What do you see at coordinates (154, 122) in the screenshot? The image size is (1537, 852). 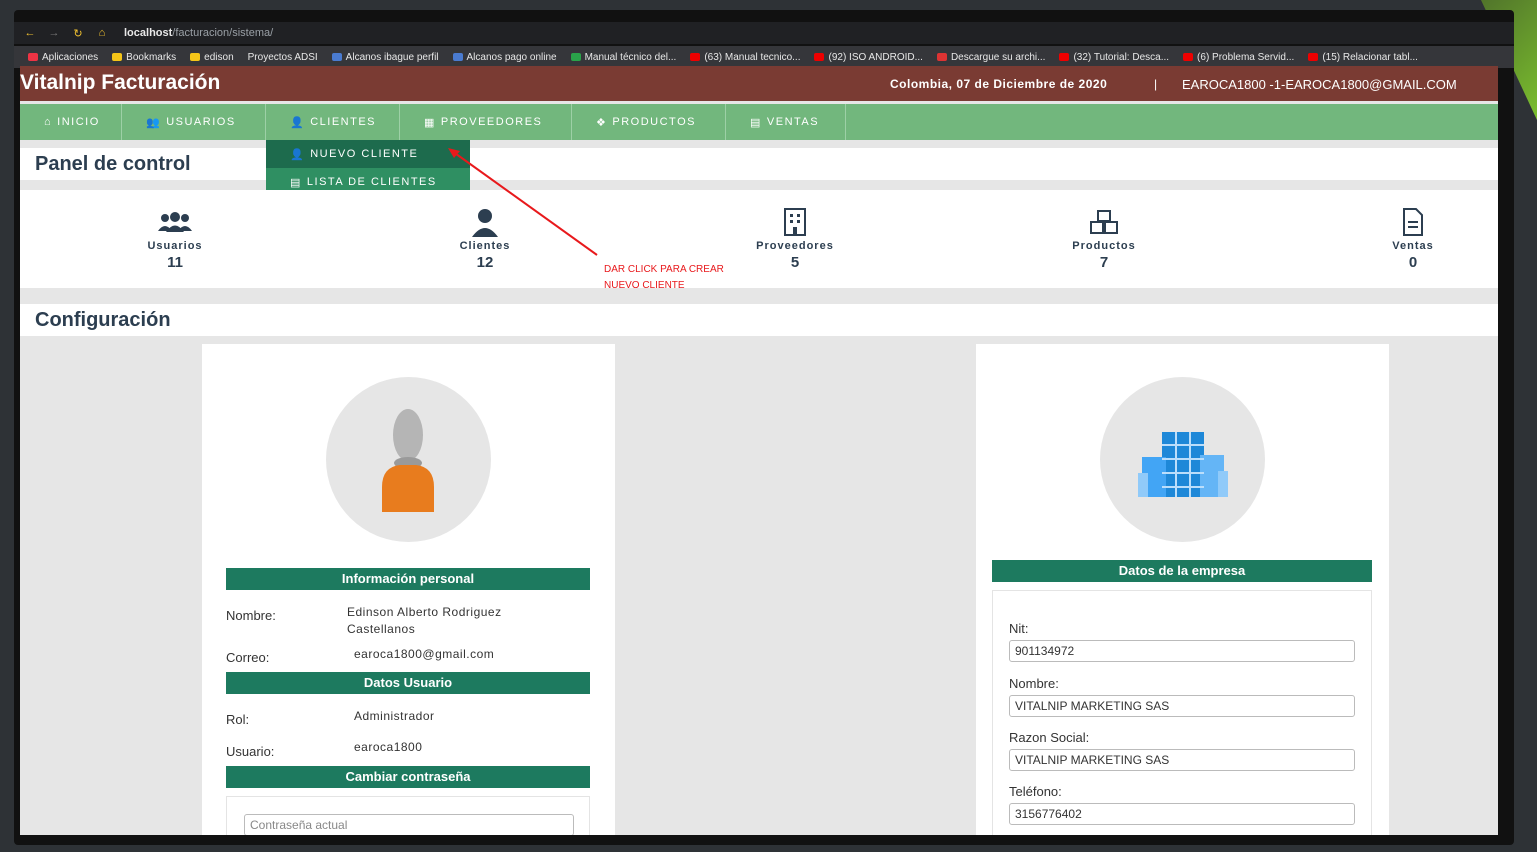 I see `users-icon: 👥` at bounding box center [154, 122].